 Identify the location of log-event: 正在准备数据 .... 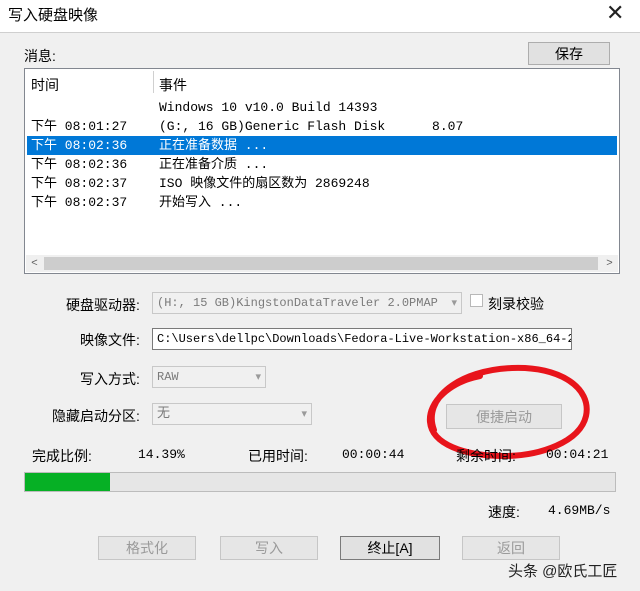
(214, 145).